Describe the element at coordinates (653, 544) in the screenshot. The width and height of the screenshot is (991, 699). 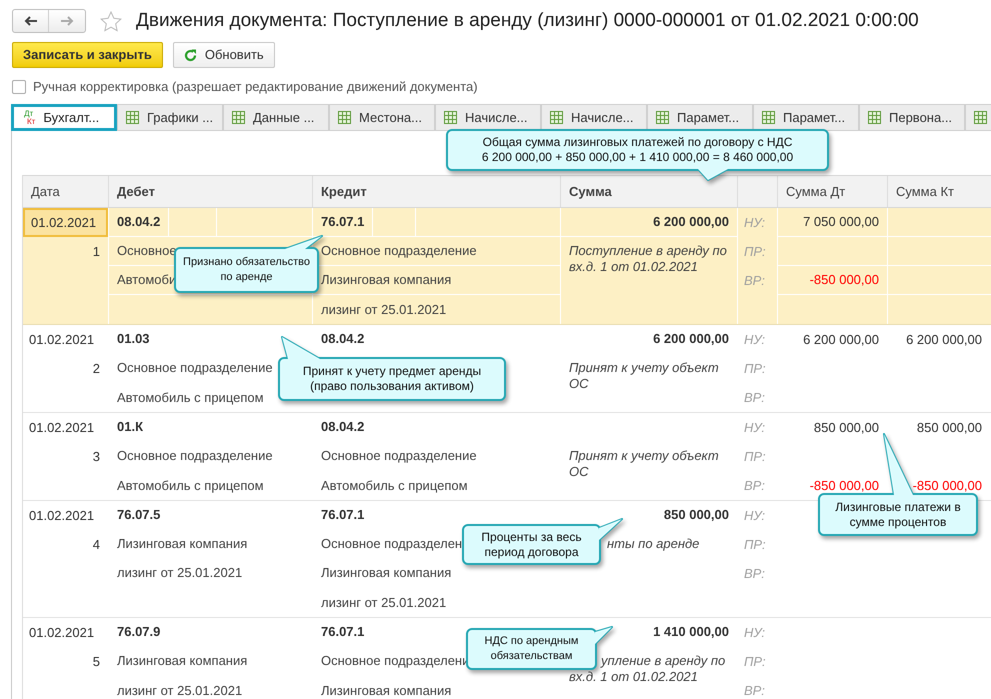
I see `comment-text: нты по аренде` at that location.